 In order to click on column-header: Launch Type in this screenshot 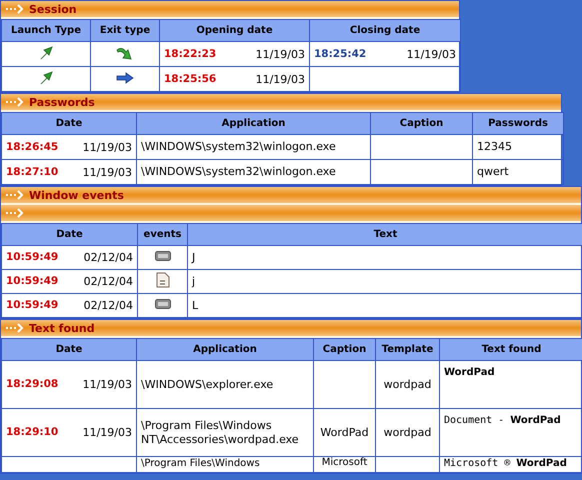, I will do `click(46, 31)`.